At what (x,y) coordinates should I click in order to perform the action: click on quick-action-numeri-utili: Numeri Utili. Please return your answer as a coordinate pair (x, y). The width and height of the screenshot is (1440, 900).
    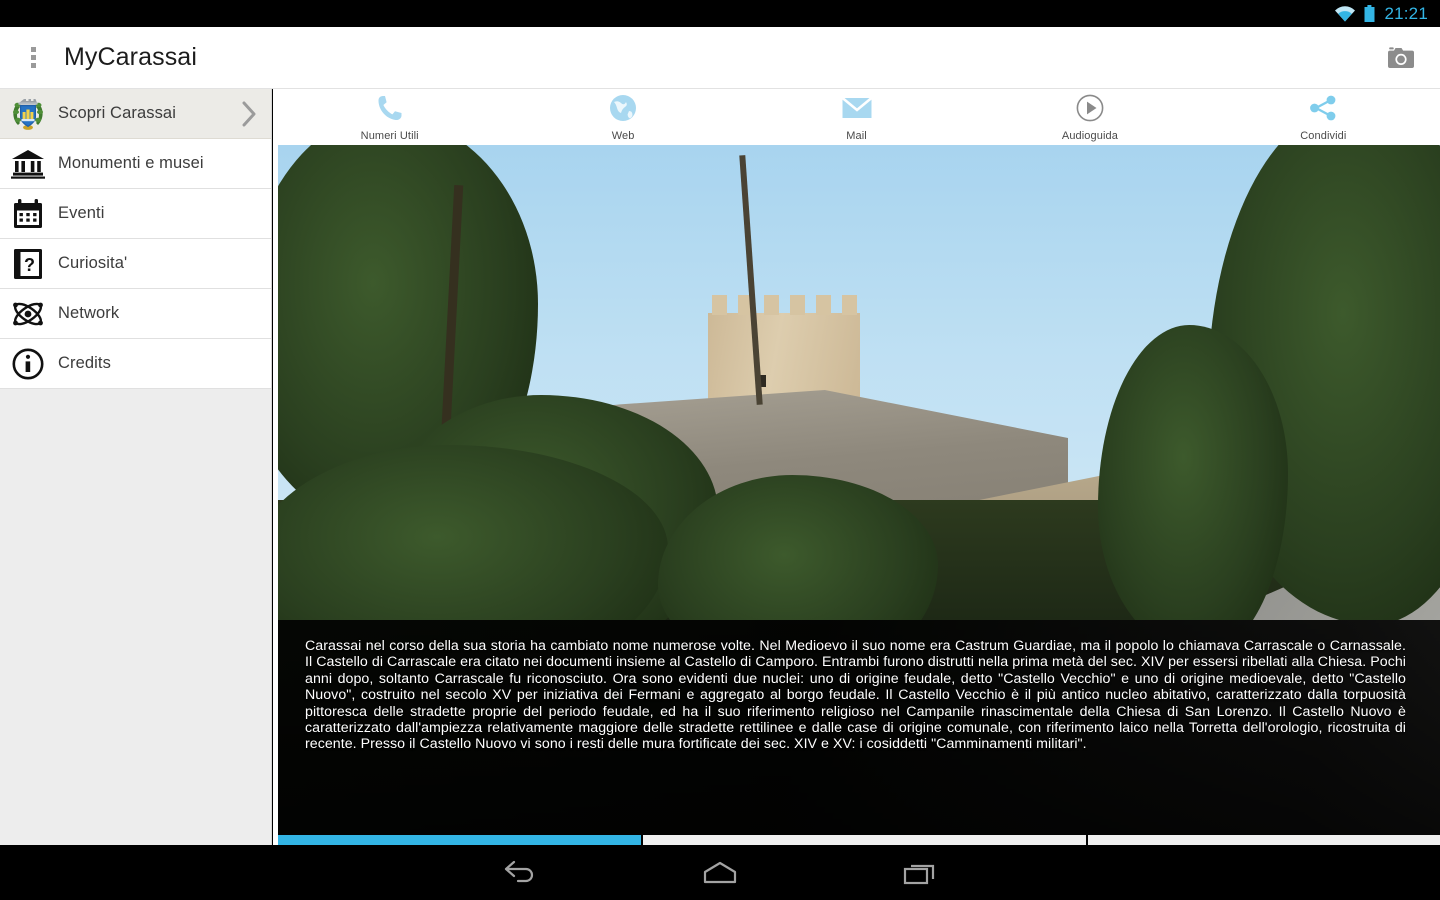
    Looking at the image, I should click on (389, 117).